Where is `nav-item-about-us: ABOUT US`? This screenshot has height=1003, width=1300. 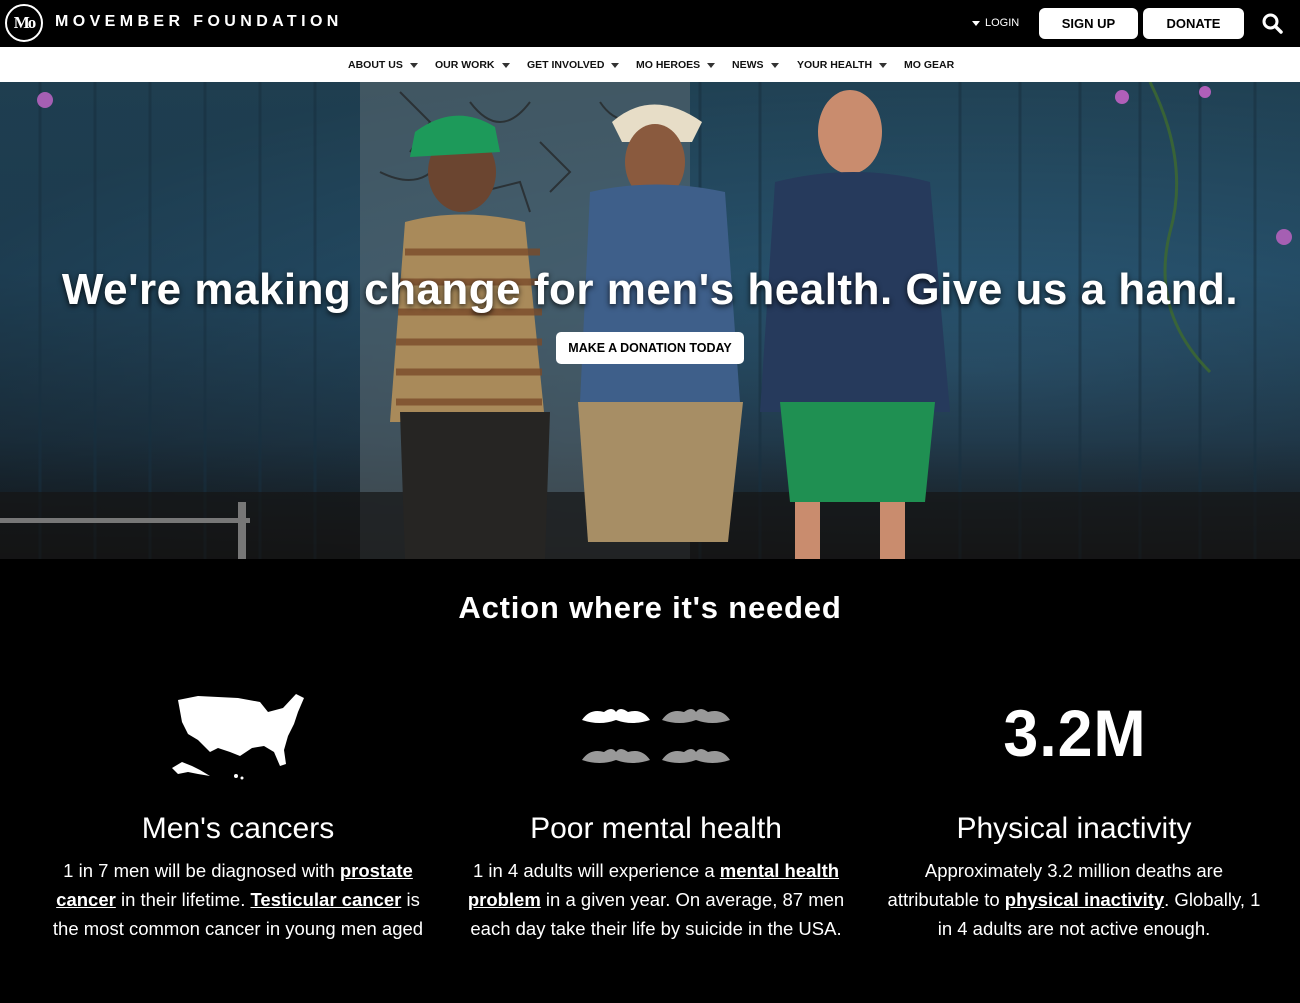
nav-item-about-us: ABOUT US is located at coordinates (383, 65).